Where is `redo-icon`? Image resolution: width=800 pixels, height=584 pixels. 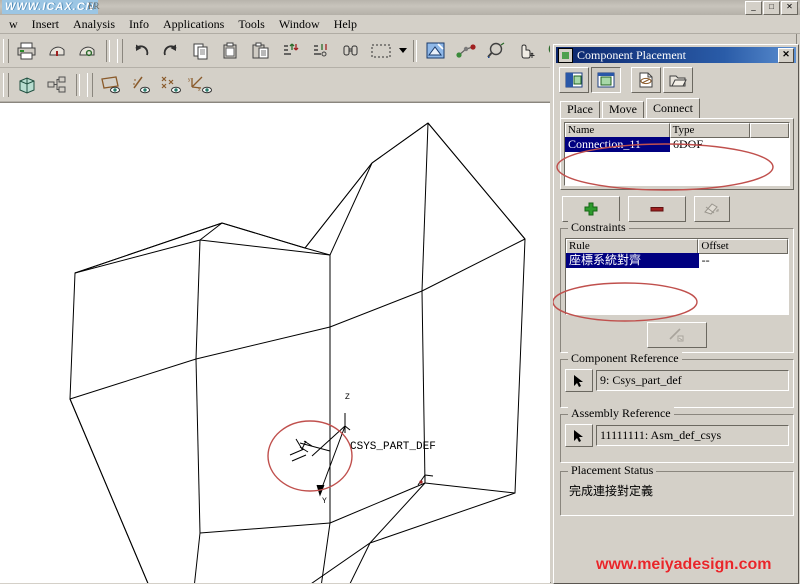 redo-icon is located at coordinates (171, 50).